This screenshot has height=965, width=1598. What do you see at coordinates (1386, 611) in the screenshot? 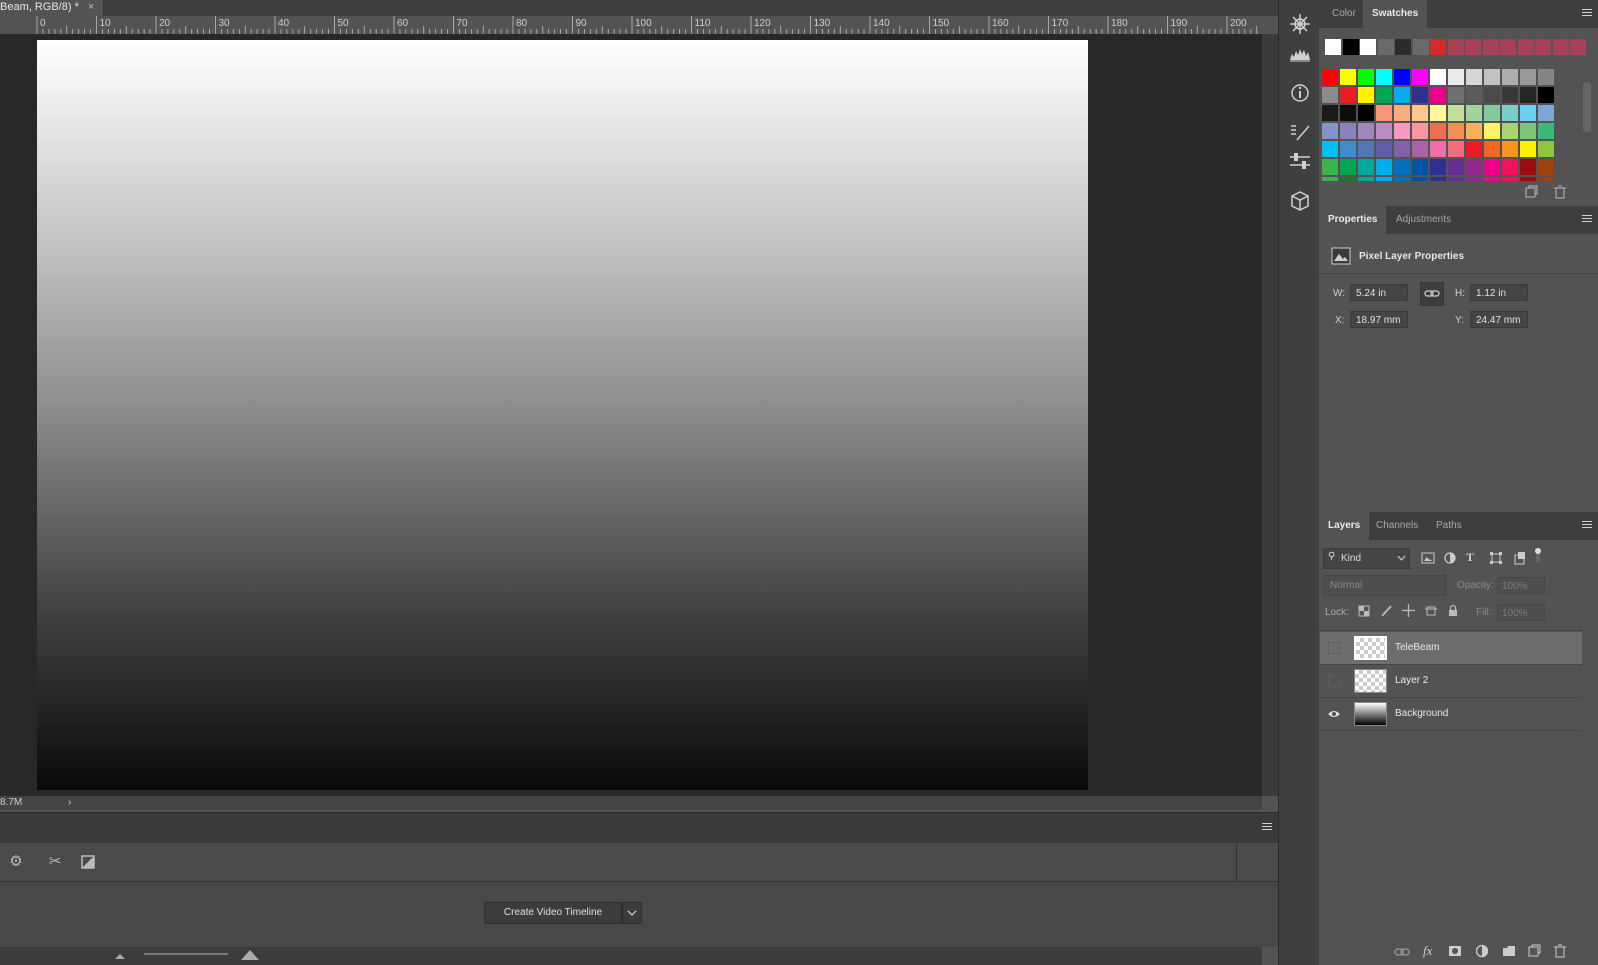
I see `lock-image-pixels-icon` at bounding box center [1386, 611].